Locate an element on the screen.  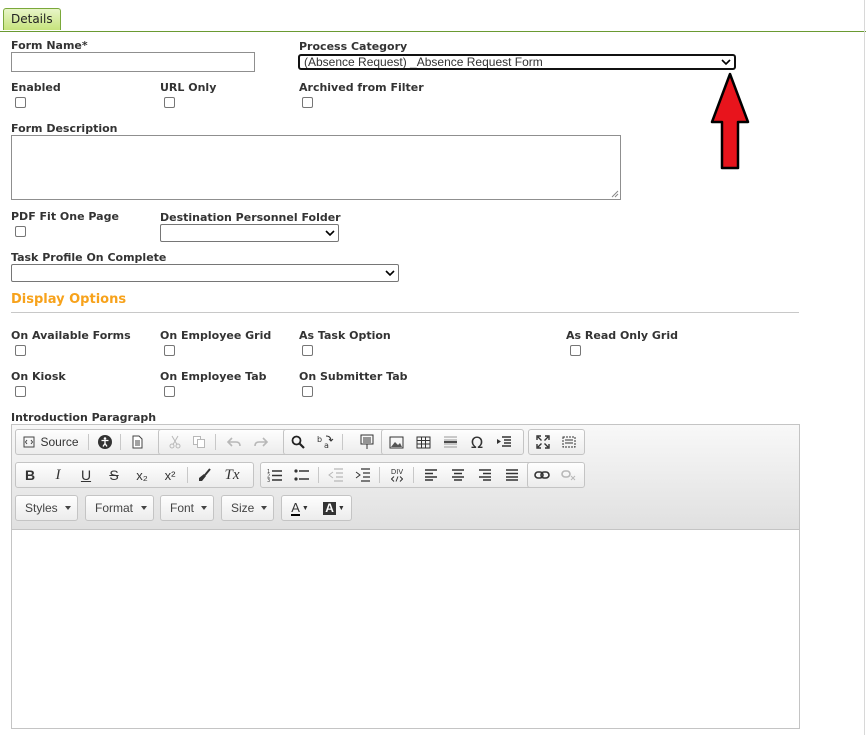
tab-details: Details is located at coordinates (32, 19).